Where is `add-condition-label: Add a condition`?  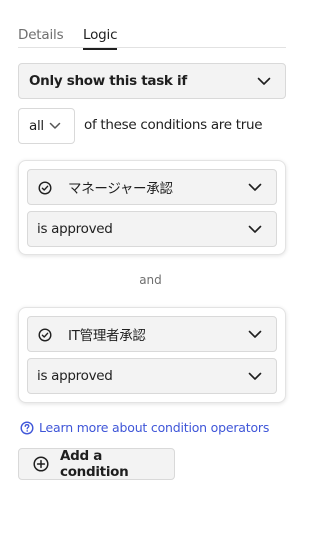
add-condition-label: Add a condition is located at coordinates (94, 464).